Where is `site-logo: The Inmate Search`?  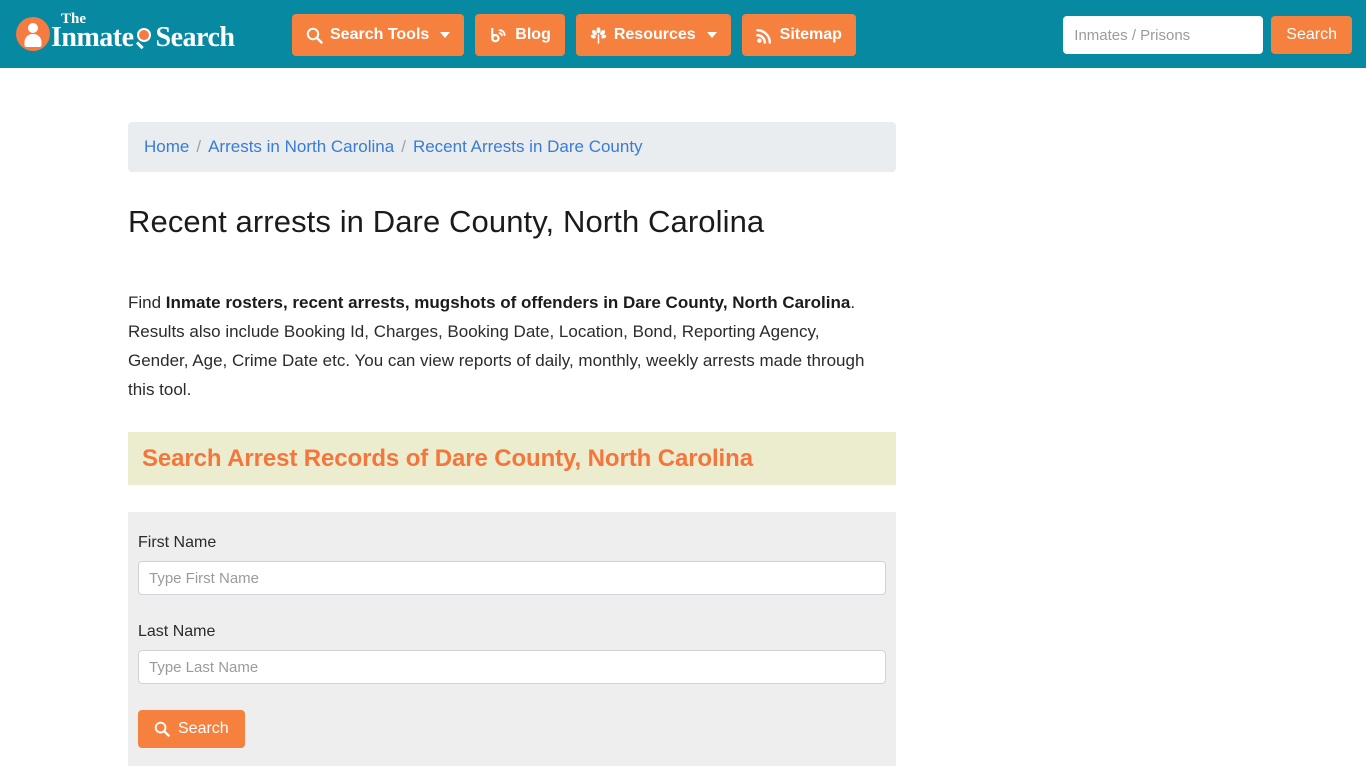
site-logo: The Inmate Search is located at coordinates (125, 32).